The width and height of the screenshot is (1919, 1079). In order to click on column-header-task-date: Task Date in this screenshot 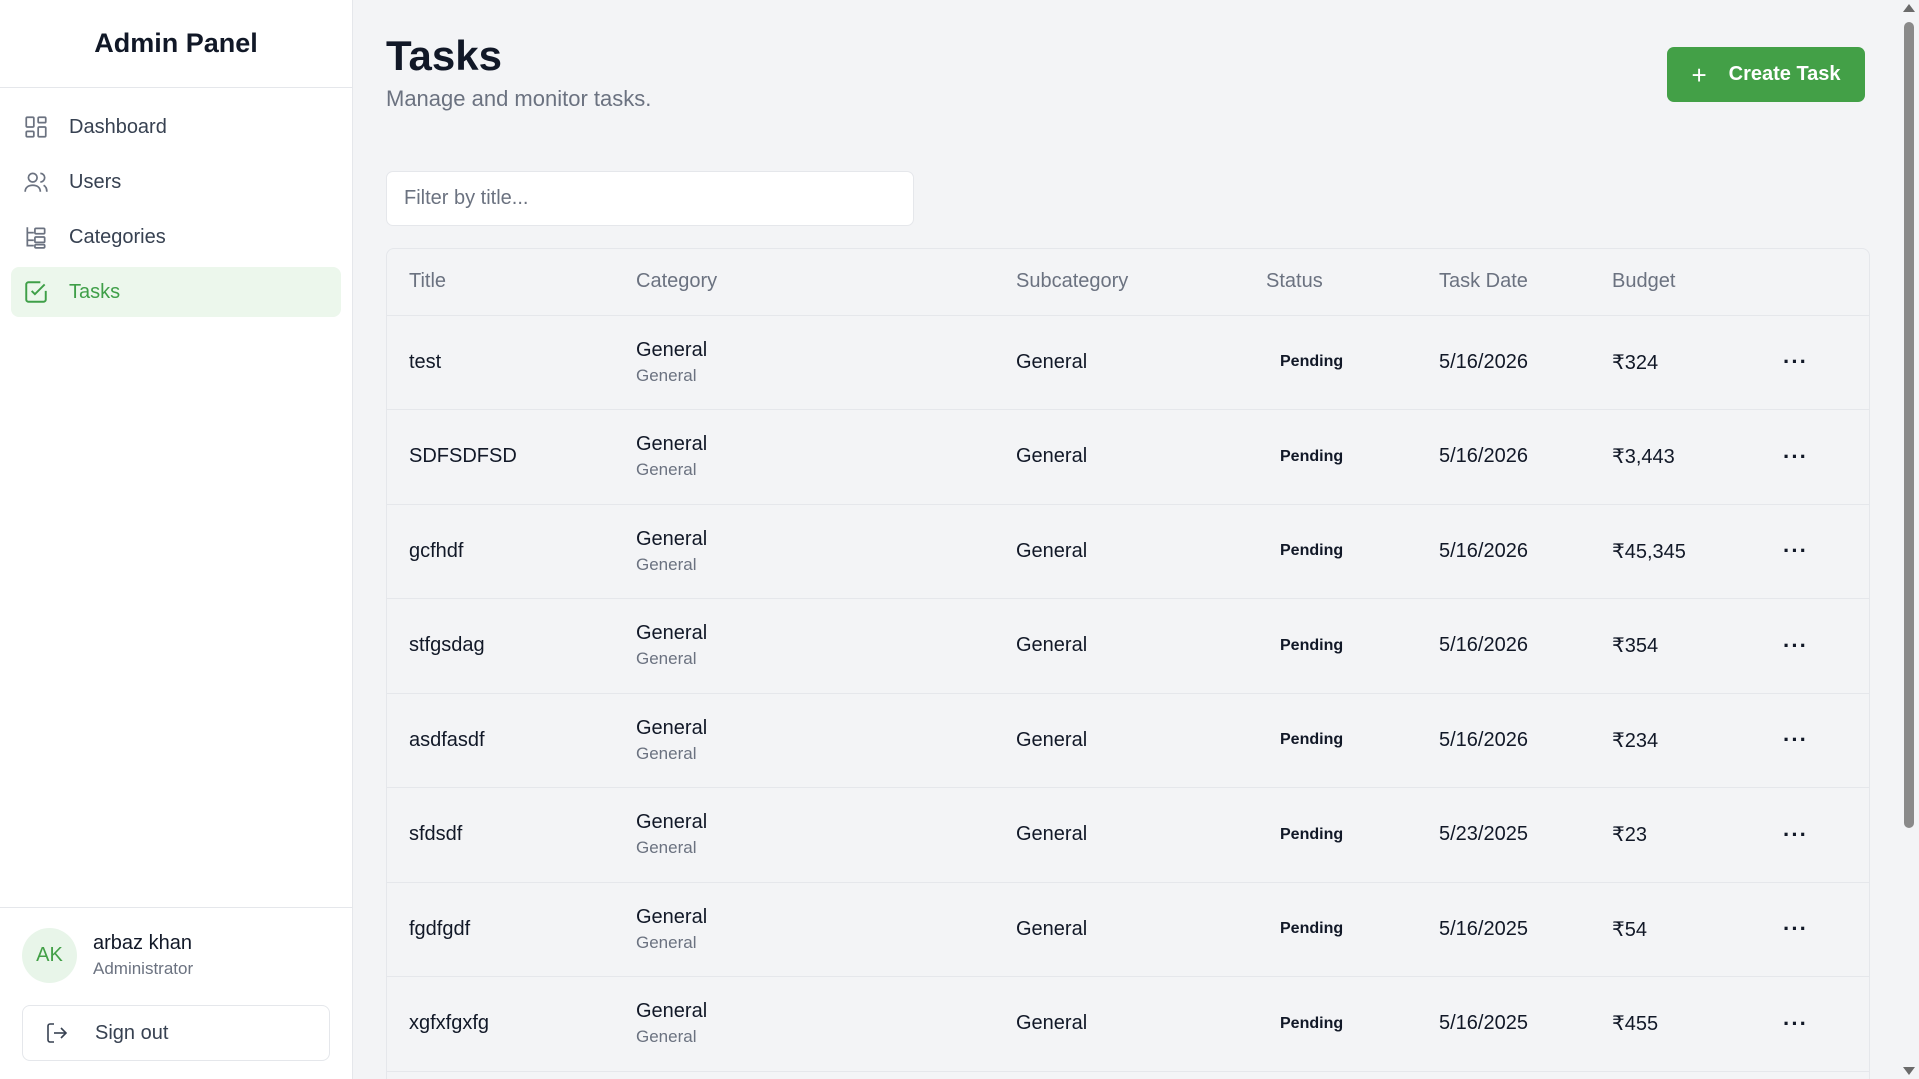, I will do `click(1525, 282)`.